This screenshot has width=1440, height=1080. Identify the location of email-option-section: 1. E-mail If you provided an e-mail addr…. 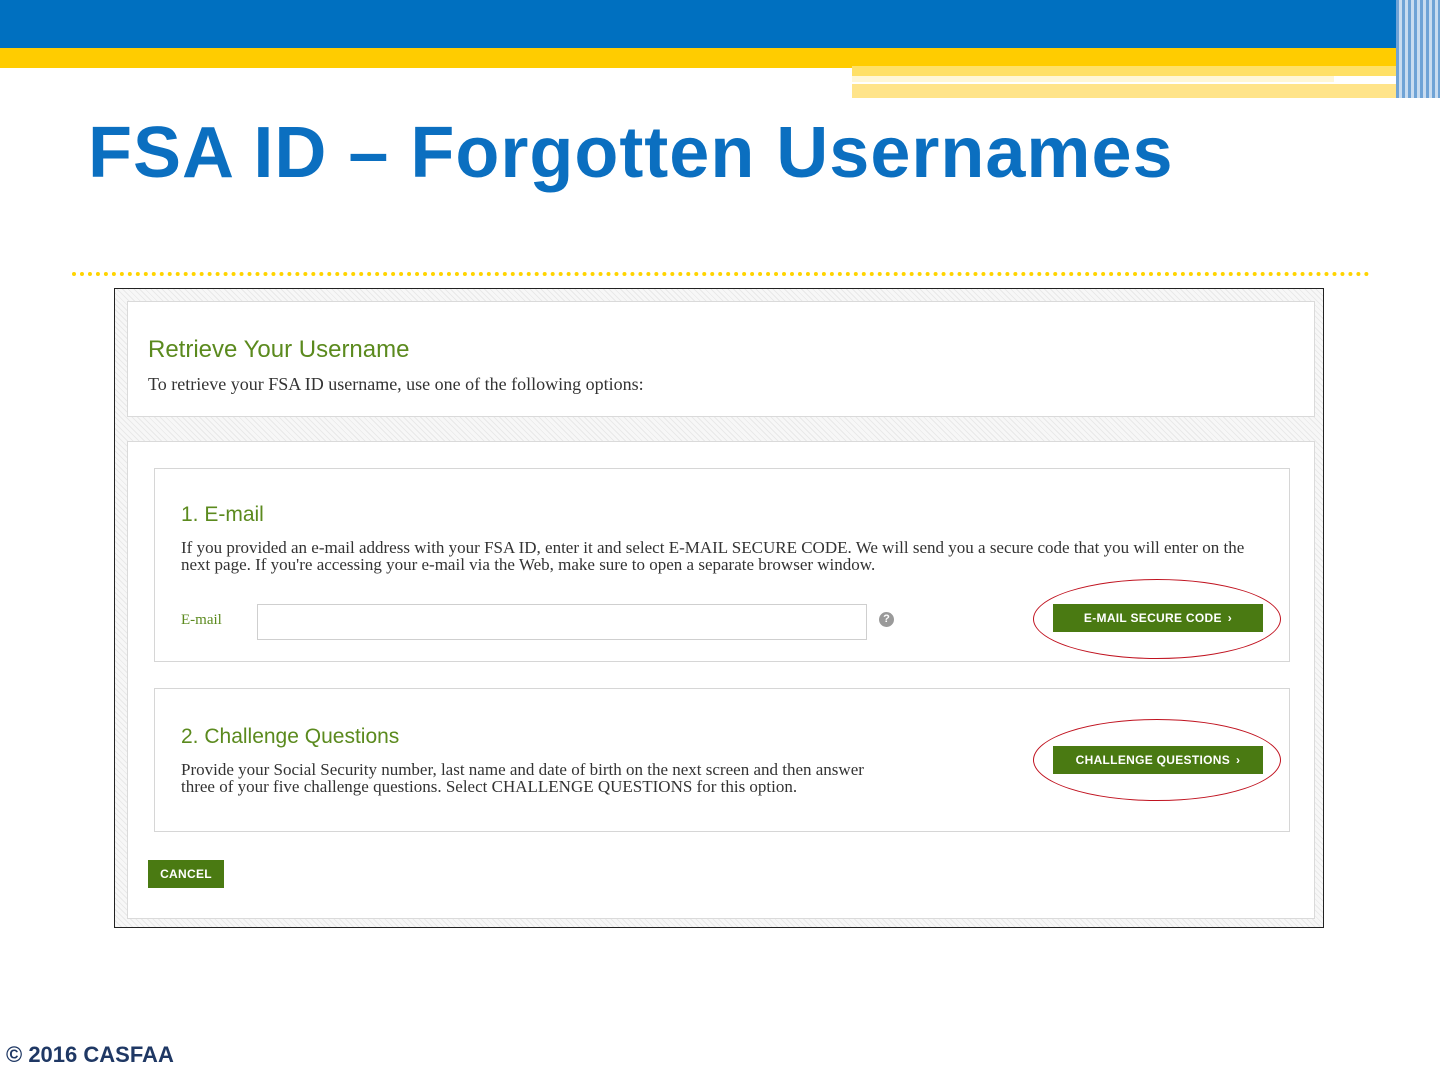
(722, 565).